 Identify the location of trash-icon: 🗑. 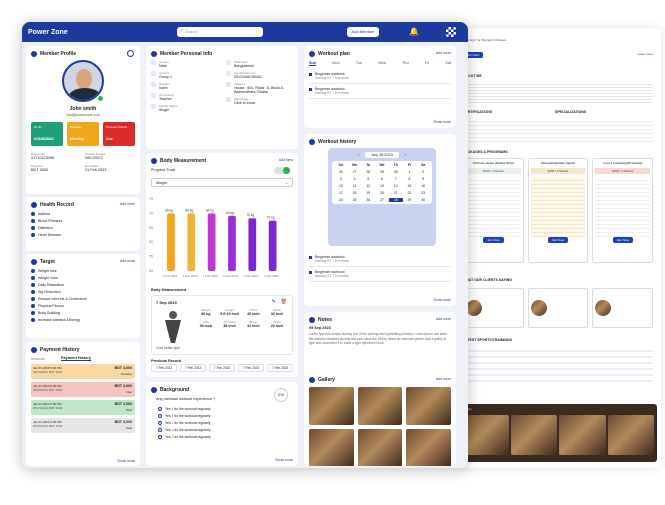
(284, 302).